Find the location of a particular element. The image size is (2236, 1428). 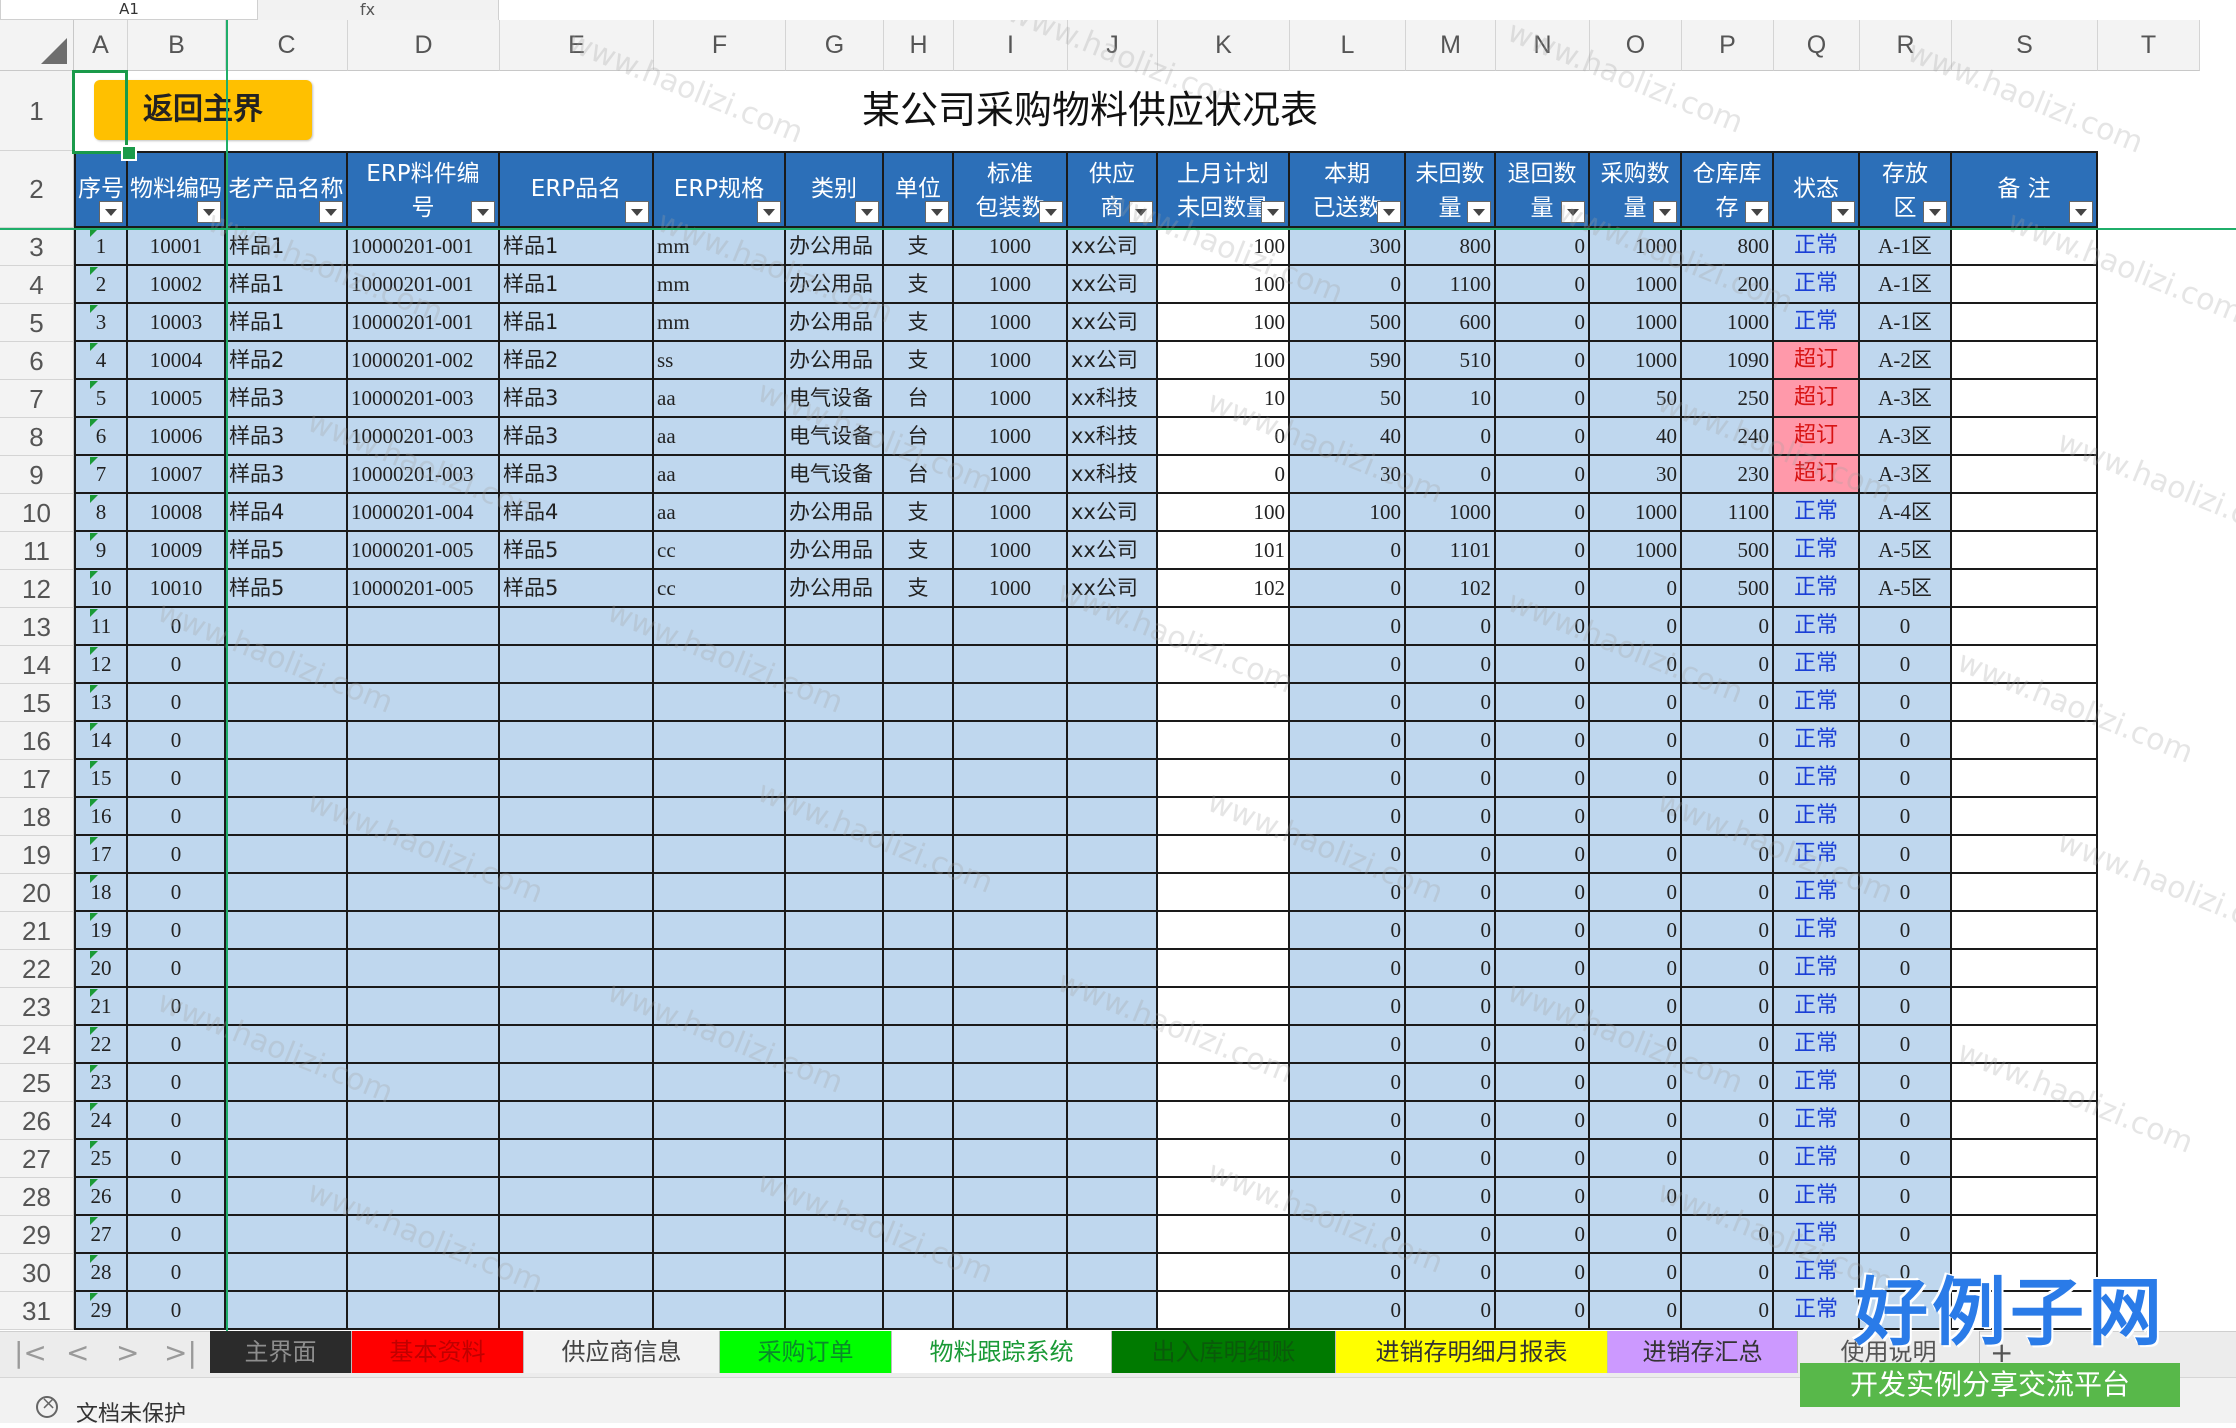

data-cell: 24 is located at coordinates (101, 1121).